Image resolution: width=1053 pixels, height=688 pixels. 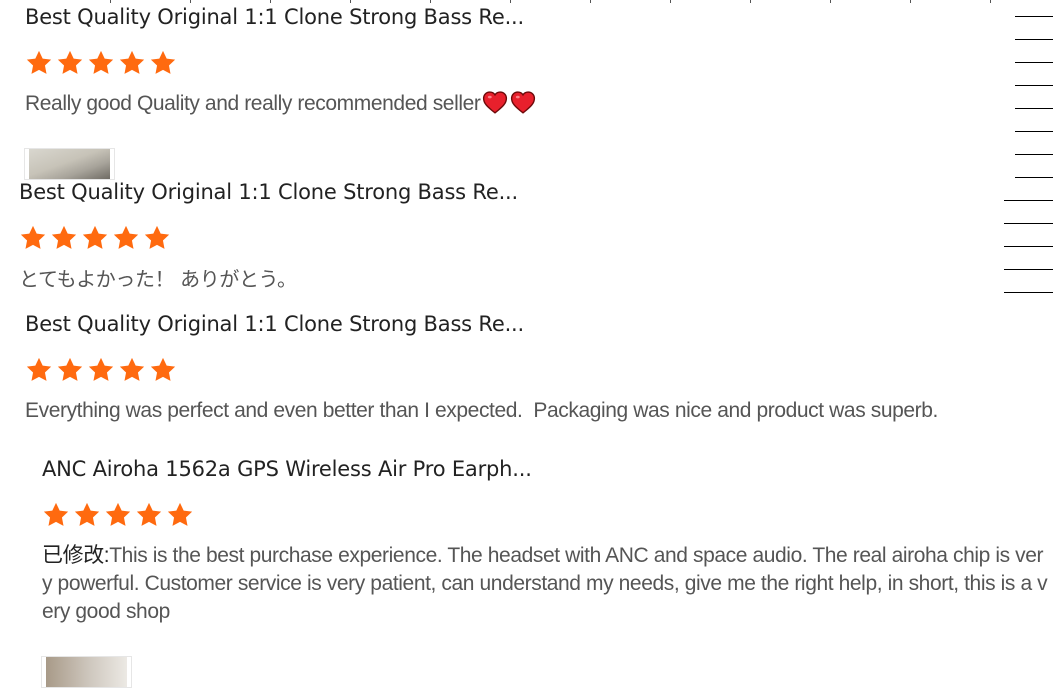 What do you see at coordinates (76, 555) in the screenshot?
I see `edited-label: 已修改:` at bounding box center [76, 555].